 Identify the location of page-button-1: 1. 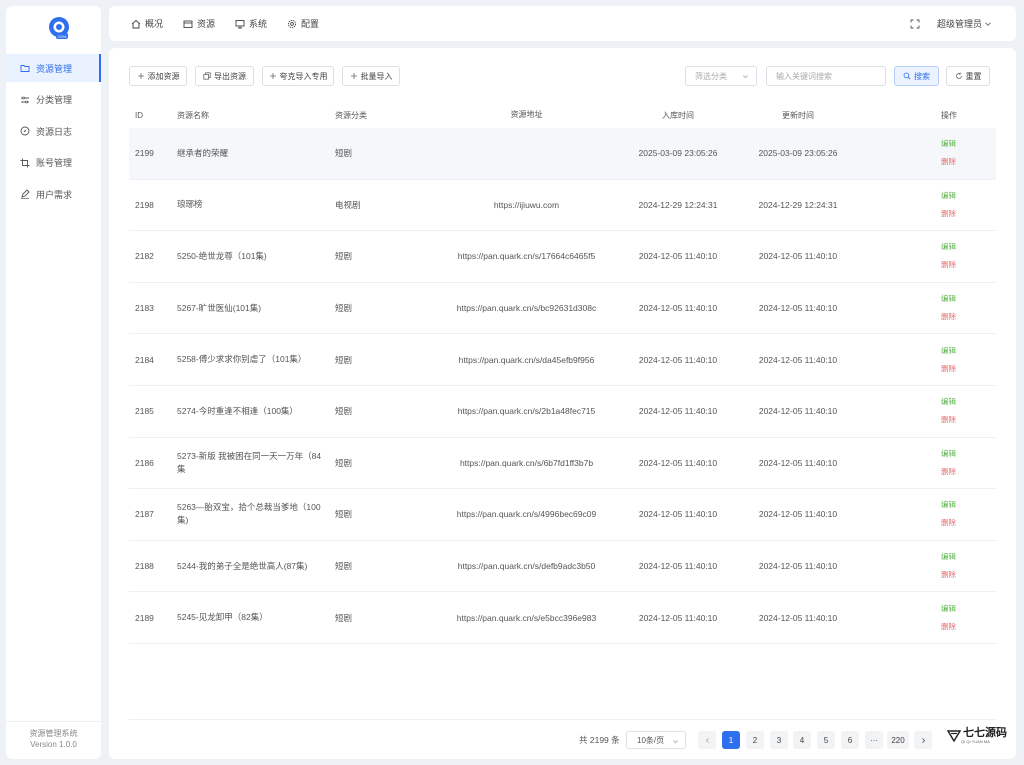
(731, 740).